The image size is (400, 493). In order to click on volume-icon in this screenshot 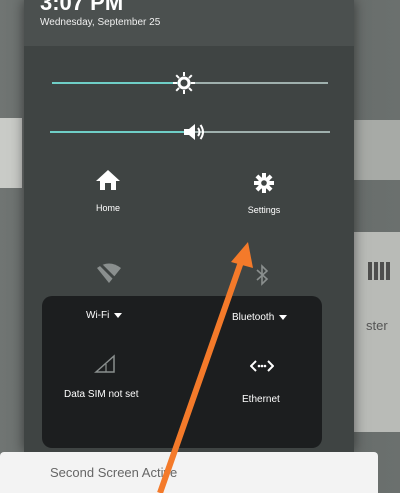, I will do `click(193, 132)`.